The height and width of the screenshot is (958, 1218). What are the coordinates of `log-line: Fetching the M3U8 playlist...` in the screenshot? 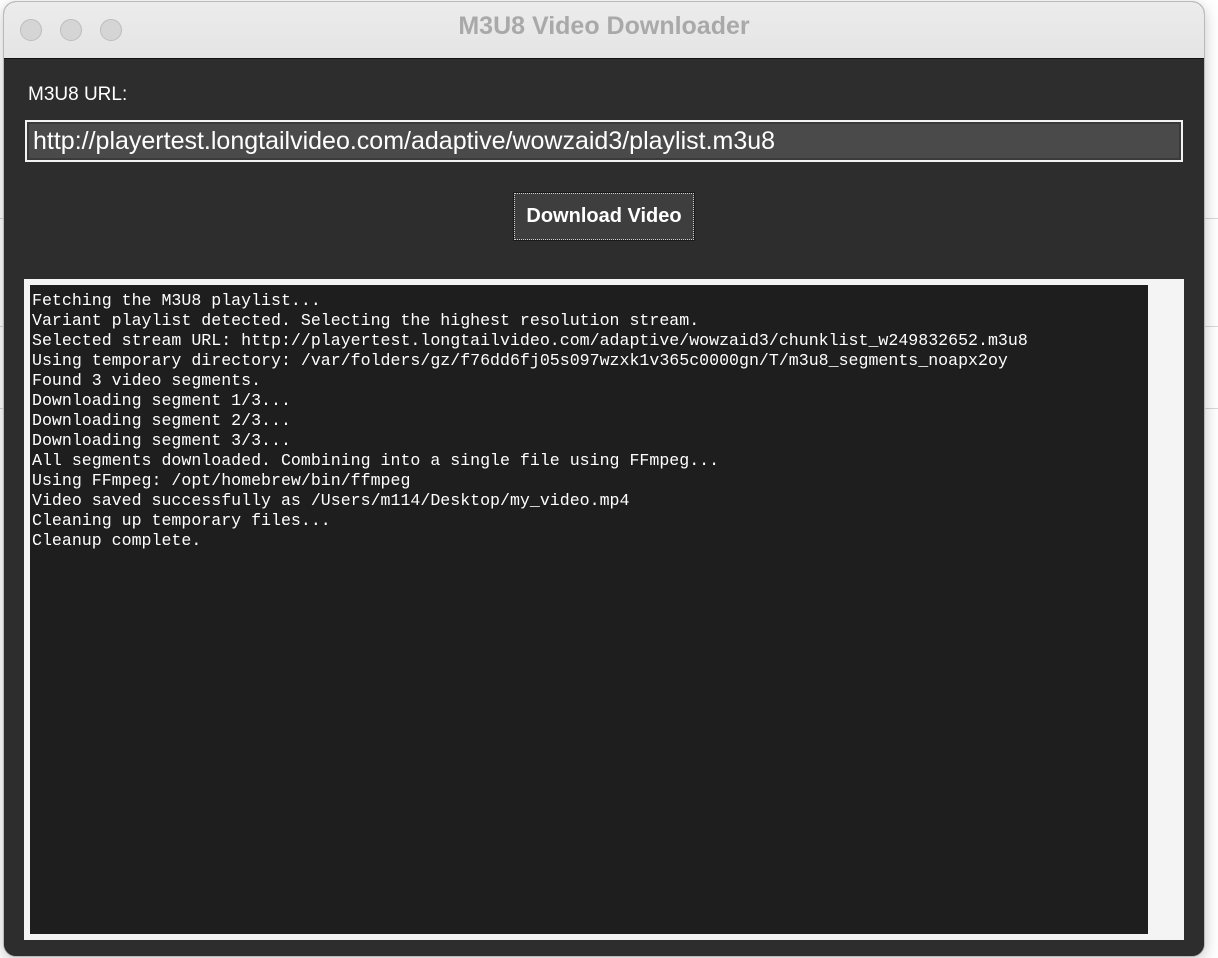 It's located at (176, 300).